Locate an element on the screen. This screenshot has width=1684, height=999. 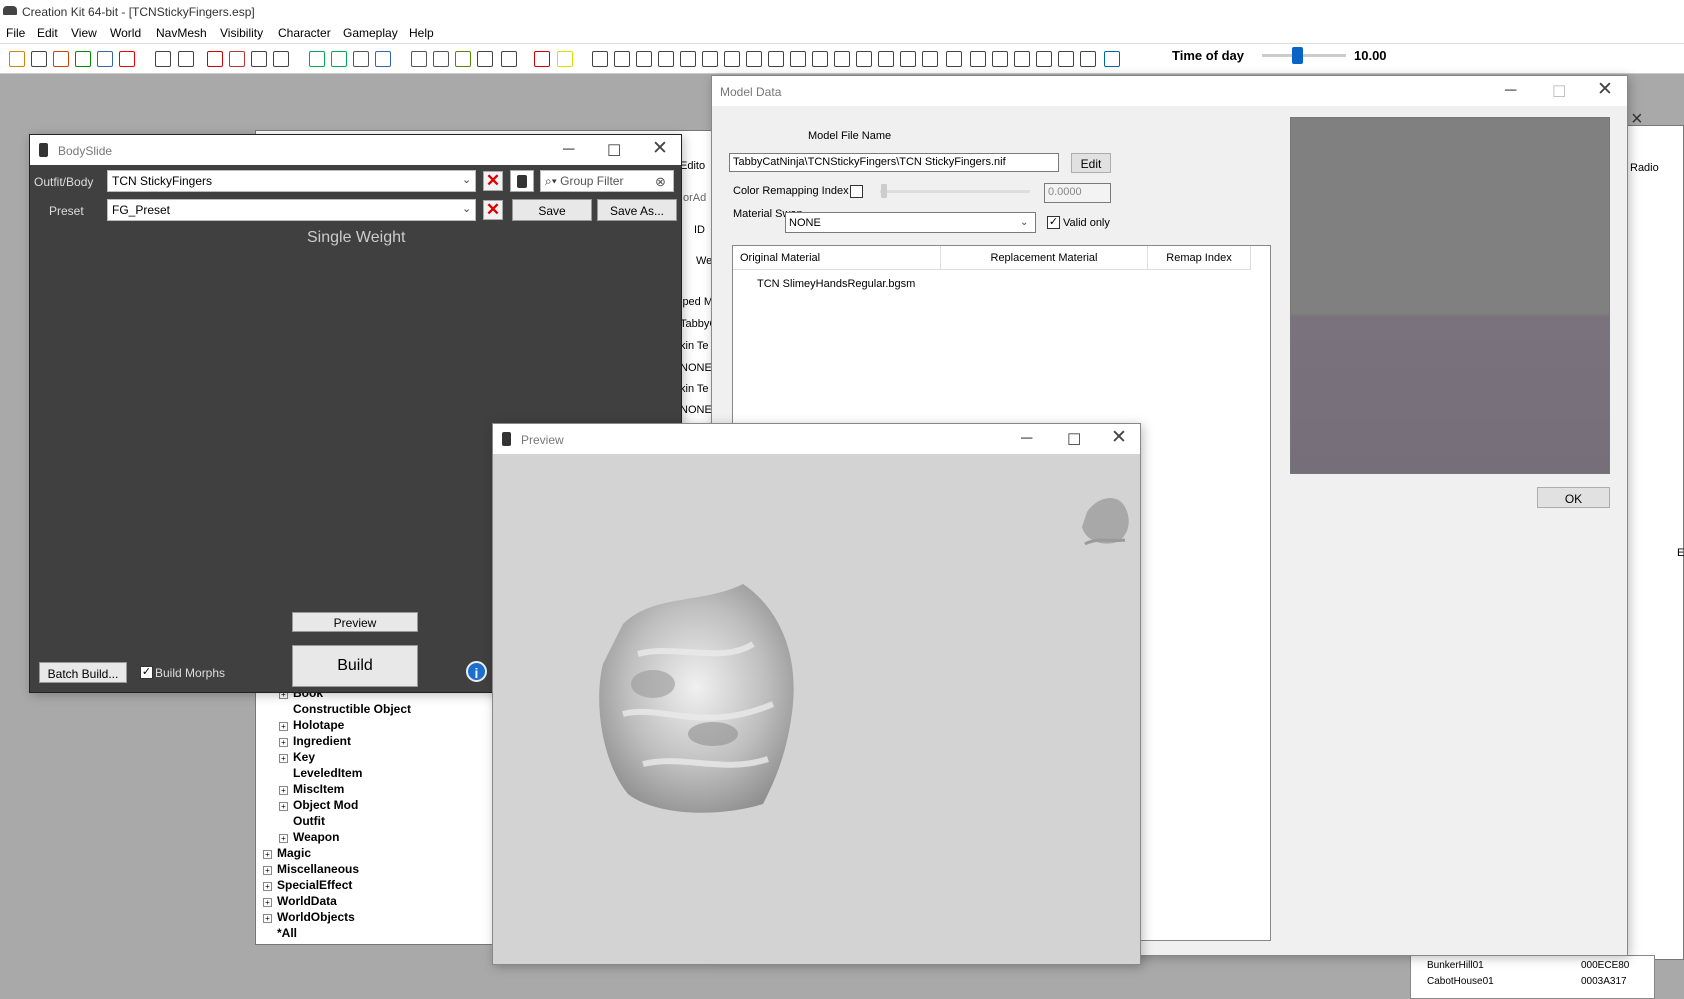
menu-navmesh: NavMesh is located at coordinates (181, 33).